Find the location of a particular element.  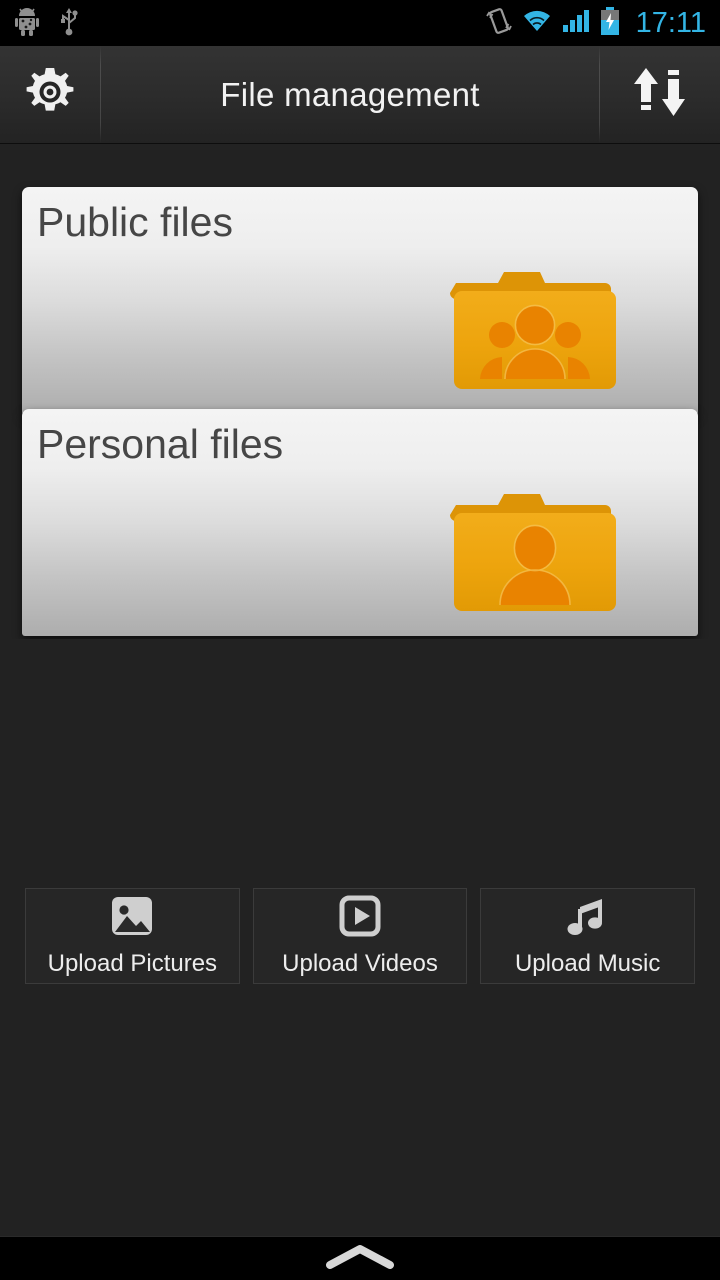

cellular-signal-icon is located at coordinates (576, 23).